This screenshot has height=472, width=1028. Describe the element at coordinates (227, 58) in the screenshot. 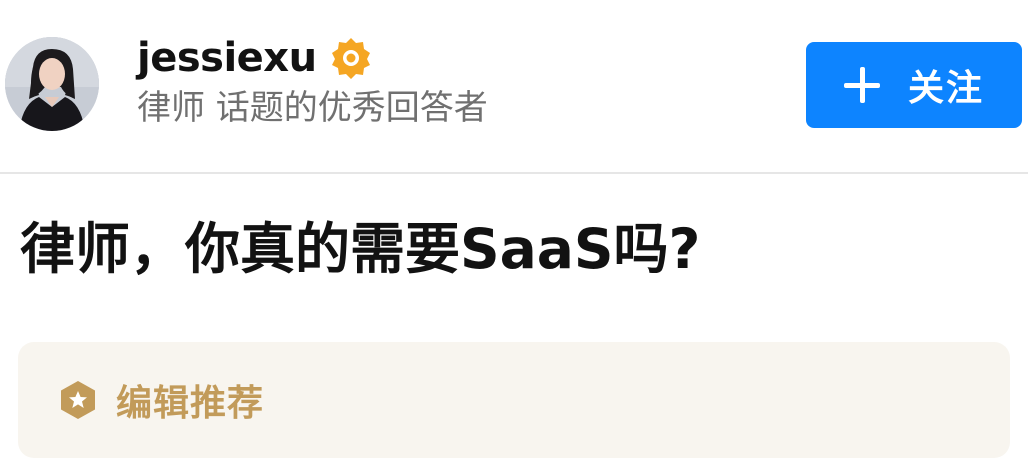

I see `author-name: jessiexu` at that location.